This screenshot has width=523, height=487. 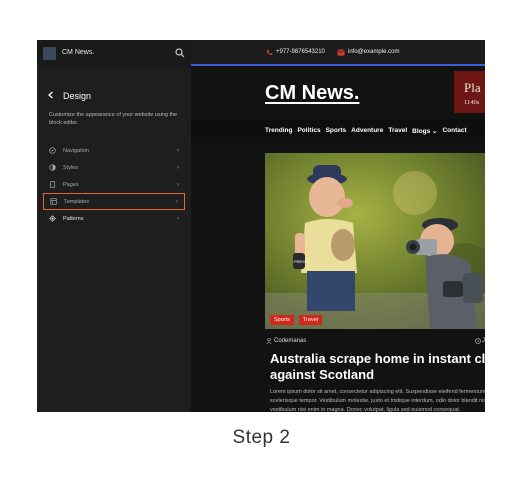 What do you see at coordinates (308, 131) in the screenshot?
I see `nav-politics: Politics` at bounding box center [308, 131].